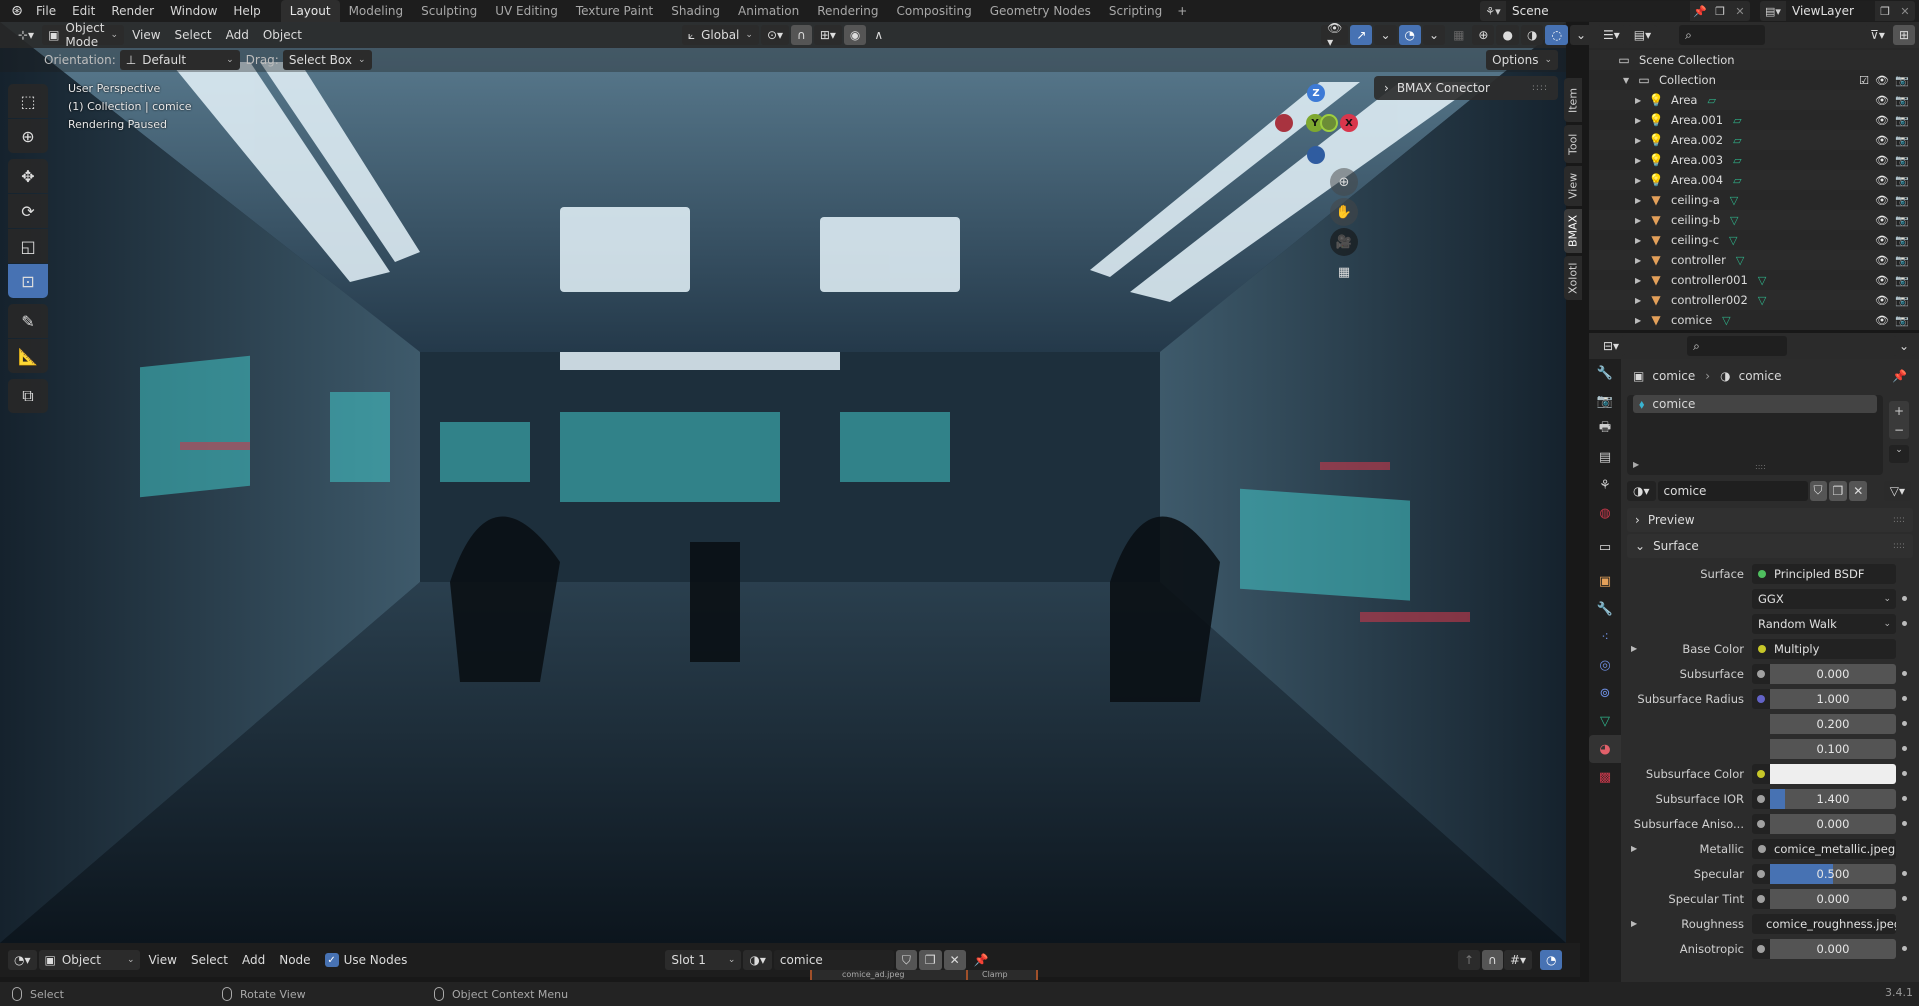  I want to click on tab-animation: Animation, so click(768, 11).